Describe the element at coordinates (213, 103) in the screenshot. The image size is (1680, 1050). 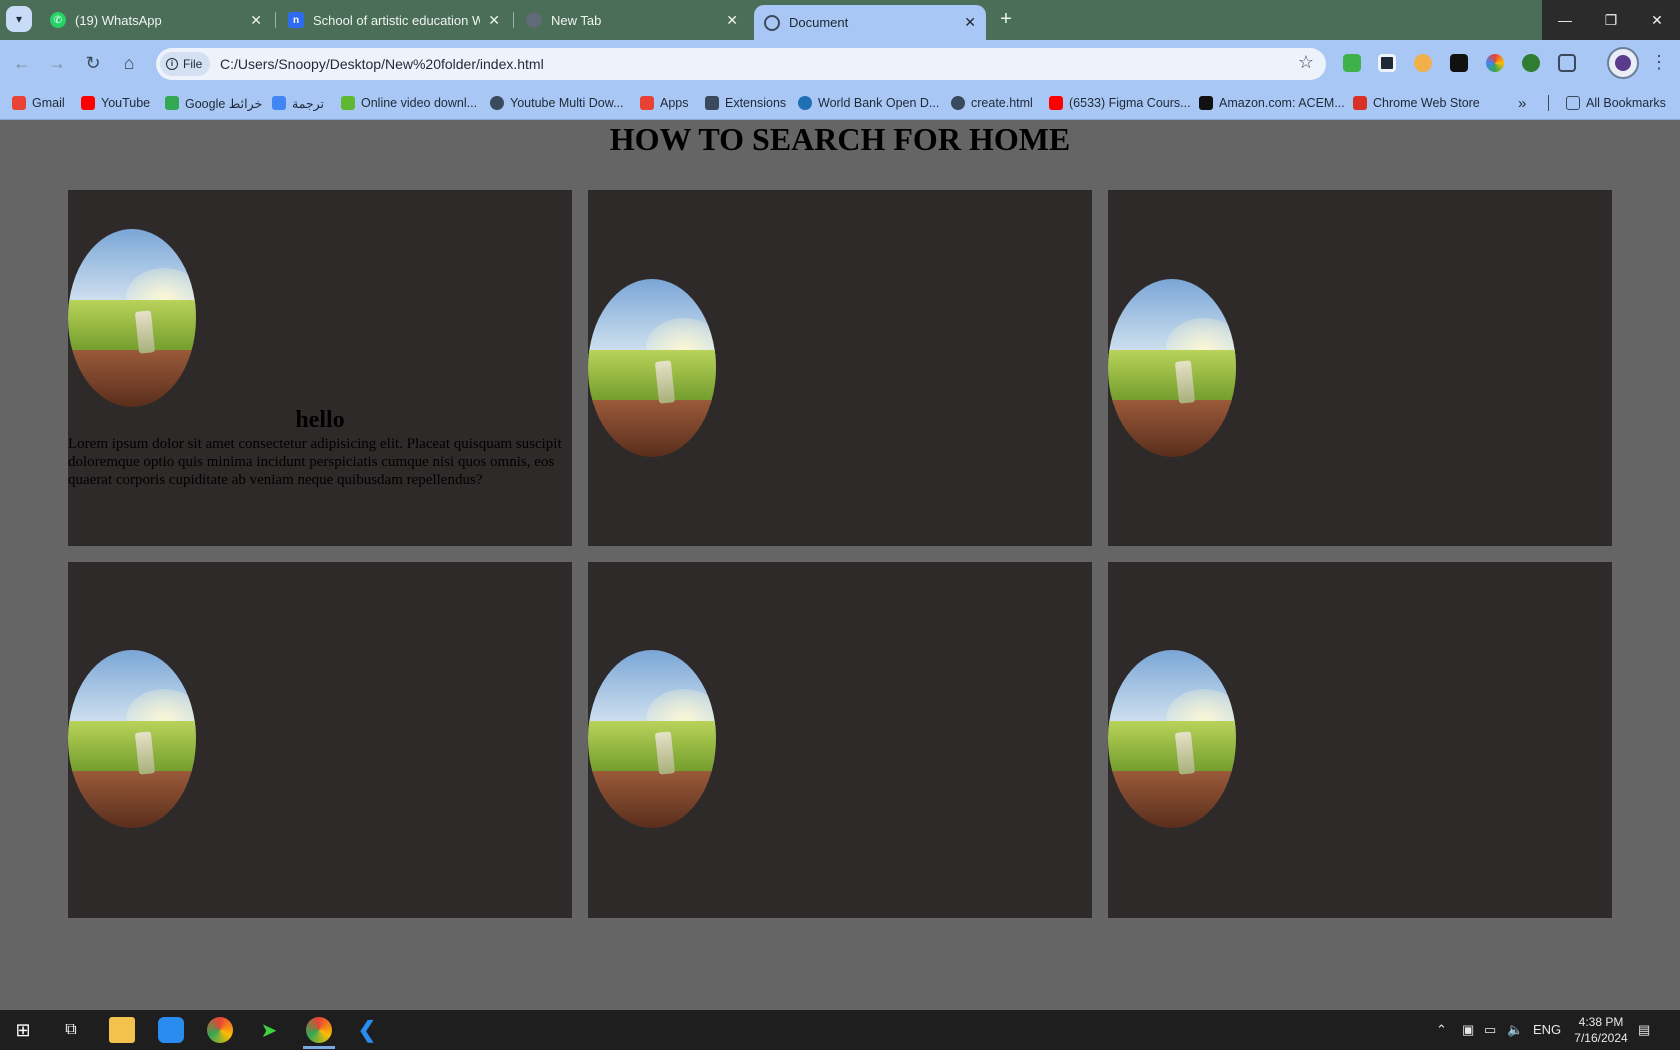
I see `bookmark-google-maps: Google خرائط` at that location.